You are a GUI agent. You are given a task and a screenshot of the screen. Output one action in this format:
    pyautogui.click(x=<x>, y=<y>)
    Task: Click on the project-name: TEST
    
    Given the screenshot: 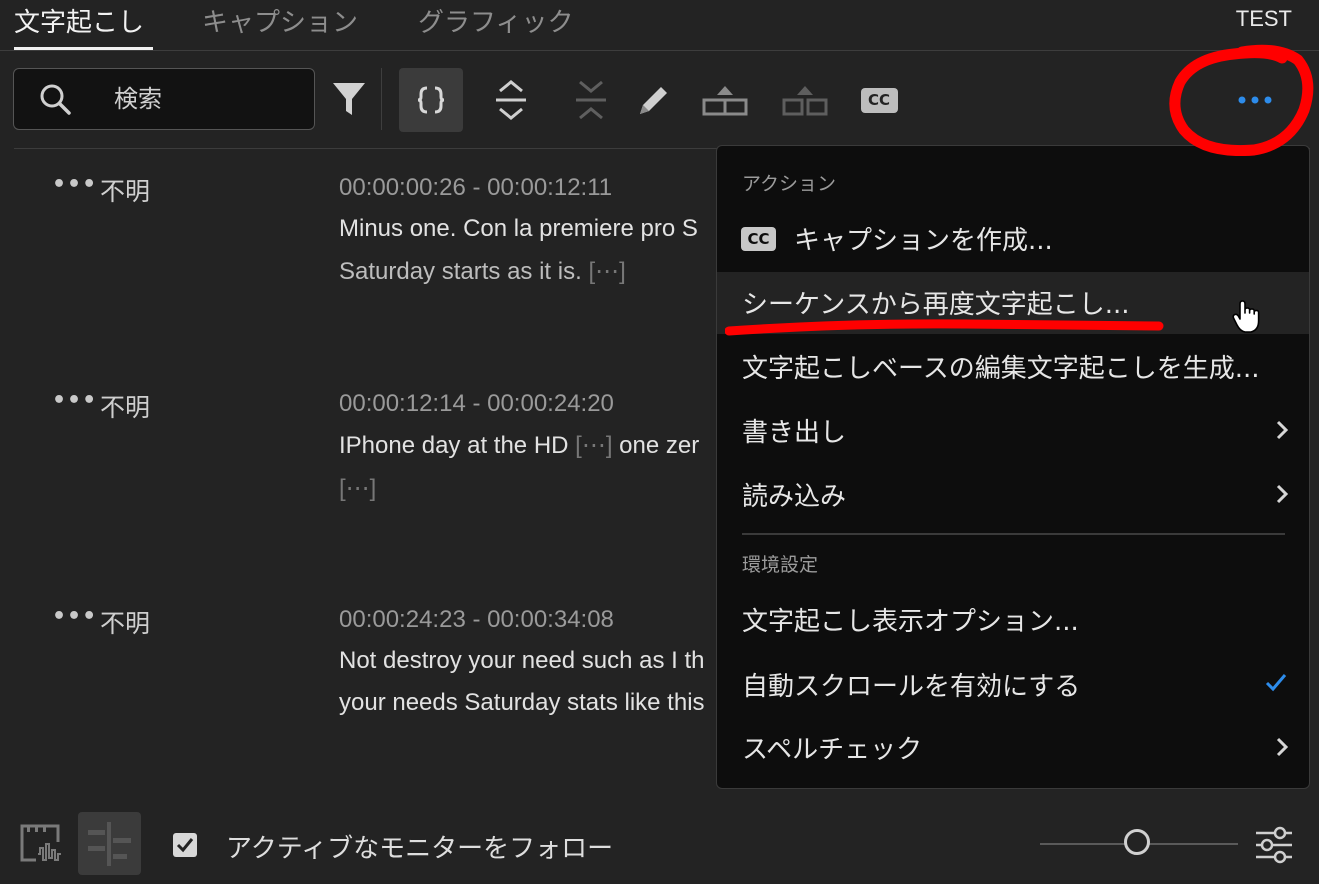 What is the action you would take?
    pyautogui.click(x=1263, y=18)
    